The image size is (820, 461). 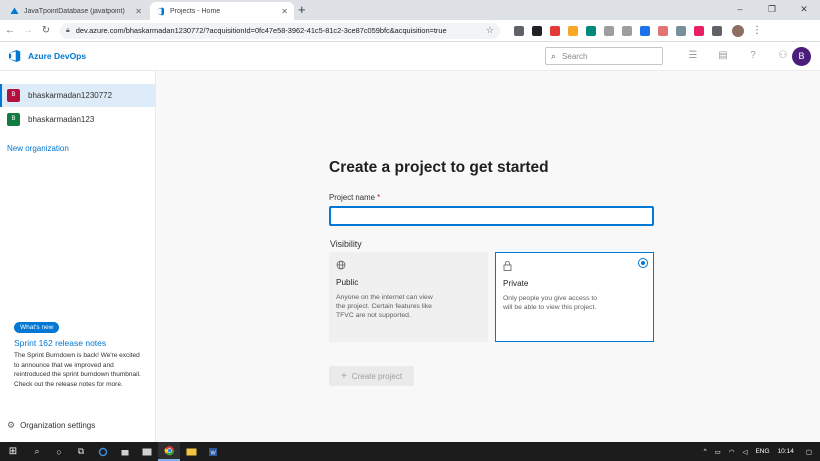 What do you see at coordinates (70, 95) in the screenshot?
I see `org-name: bhaskarmadan1230772` at bounding box center [70, 95].